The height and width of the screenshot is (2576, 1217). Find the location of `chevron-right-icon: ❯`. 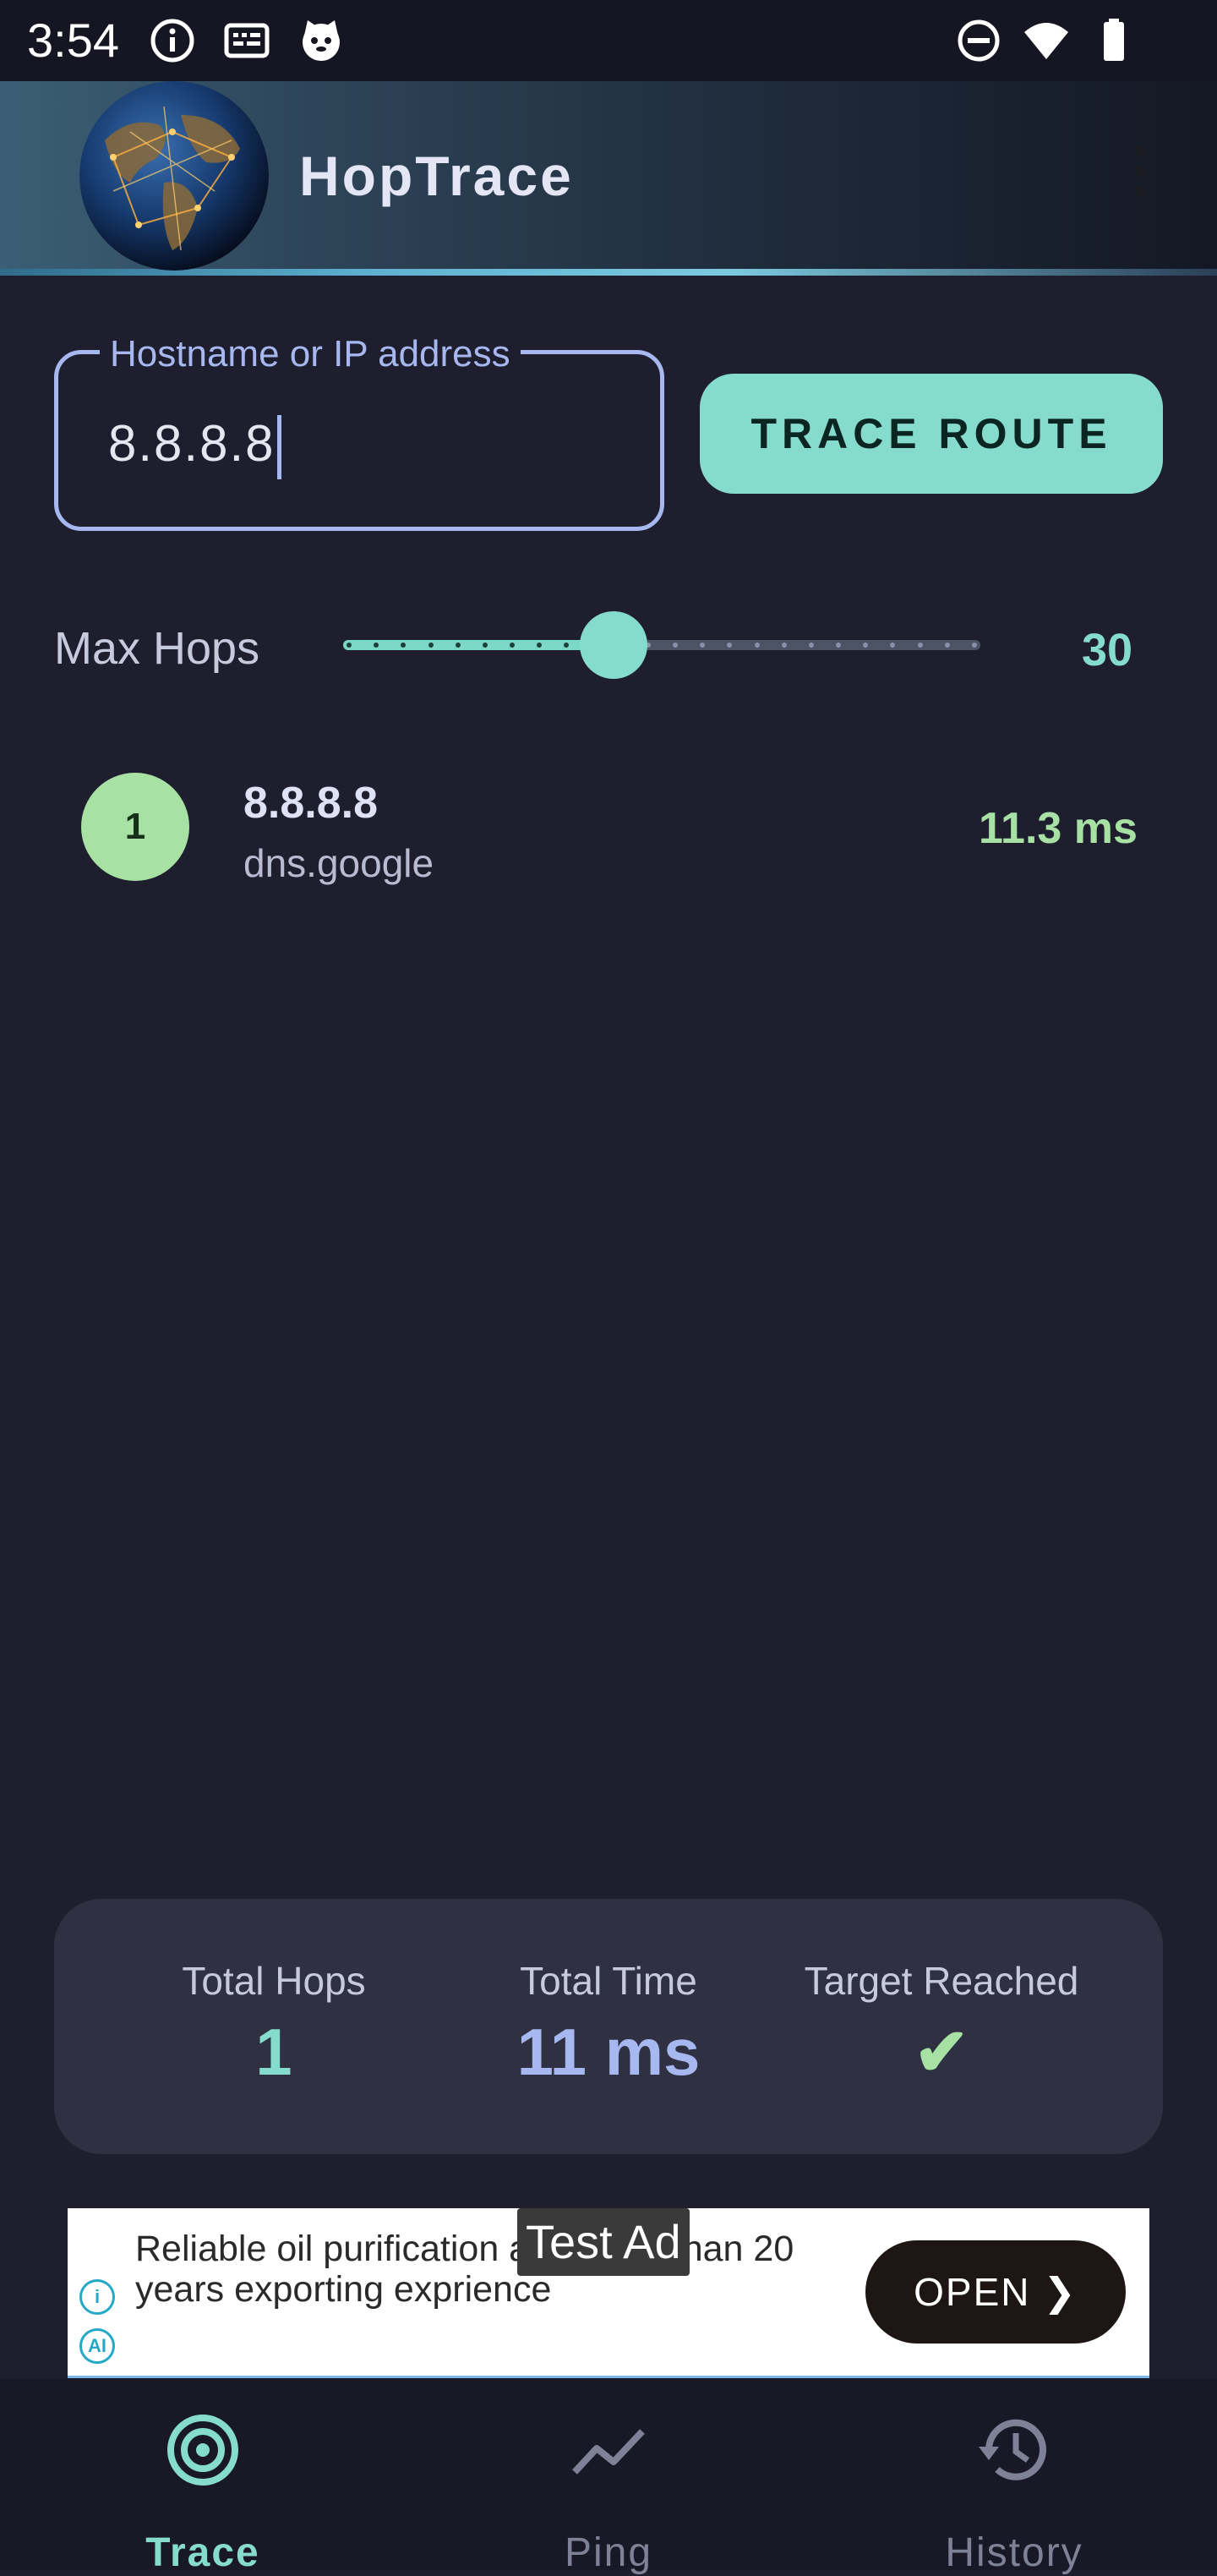

chevron-right-icon: ❯ is located at coordinates (1060, 2292).